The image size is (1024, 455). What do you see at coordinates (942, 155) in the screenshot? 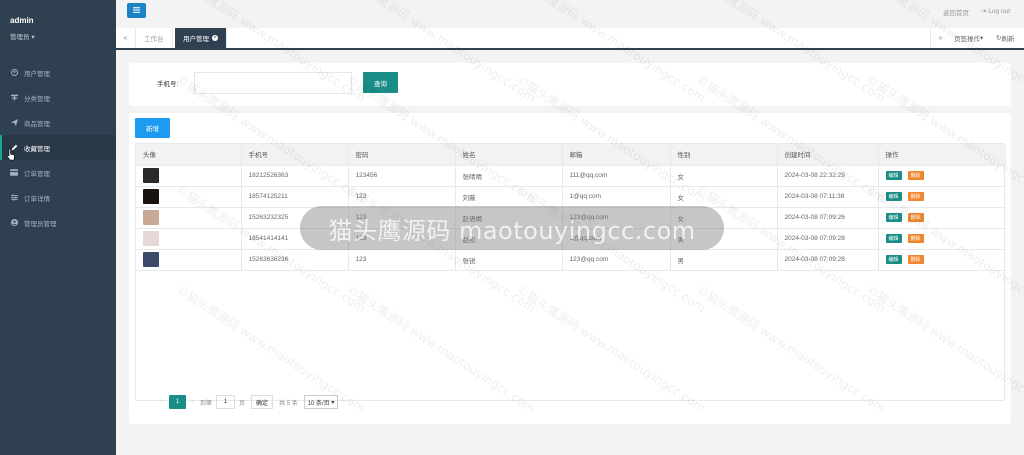
I see `column-header-actions: 操作` at bounding box center [942, 155].